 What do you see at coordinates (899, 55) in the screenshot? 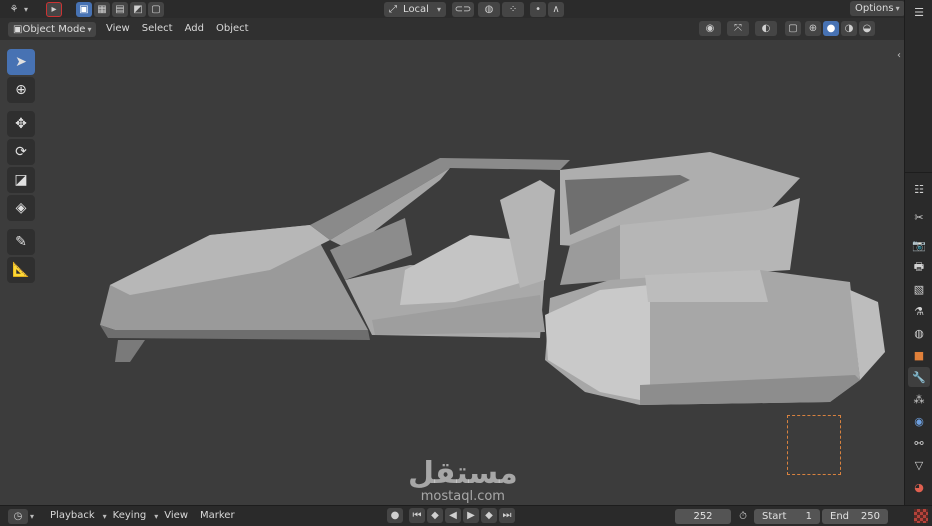
I see `sidebar-toggle-icon: ‹` at bounding box center [899, 55].